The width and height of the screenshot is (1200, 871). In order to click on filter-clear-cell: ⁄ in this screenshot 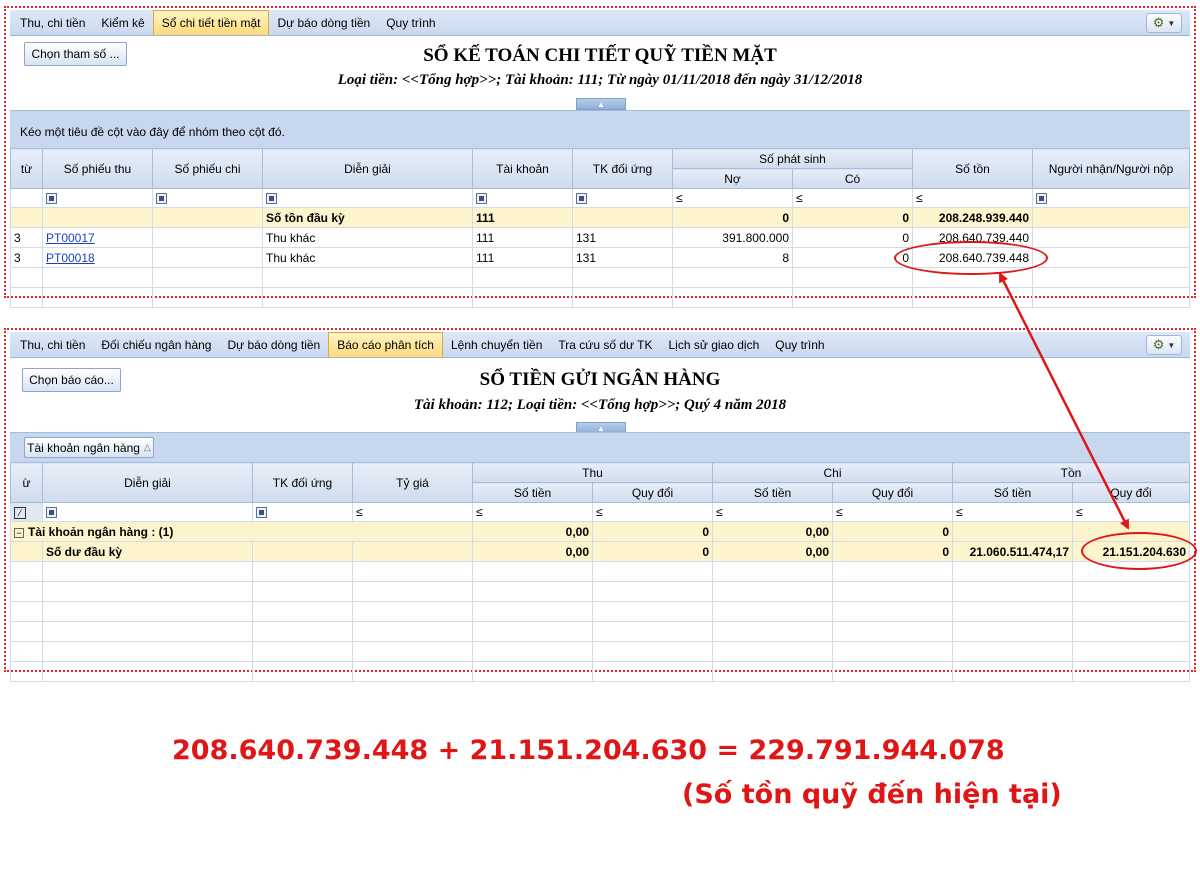, I will do `click(26, 512)`.